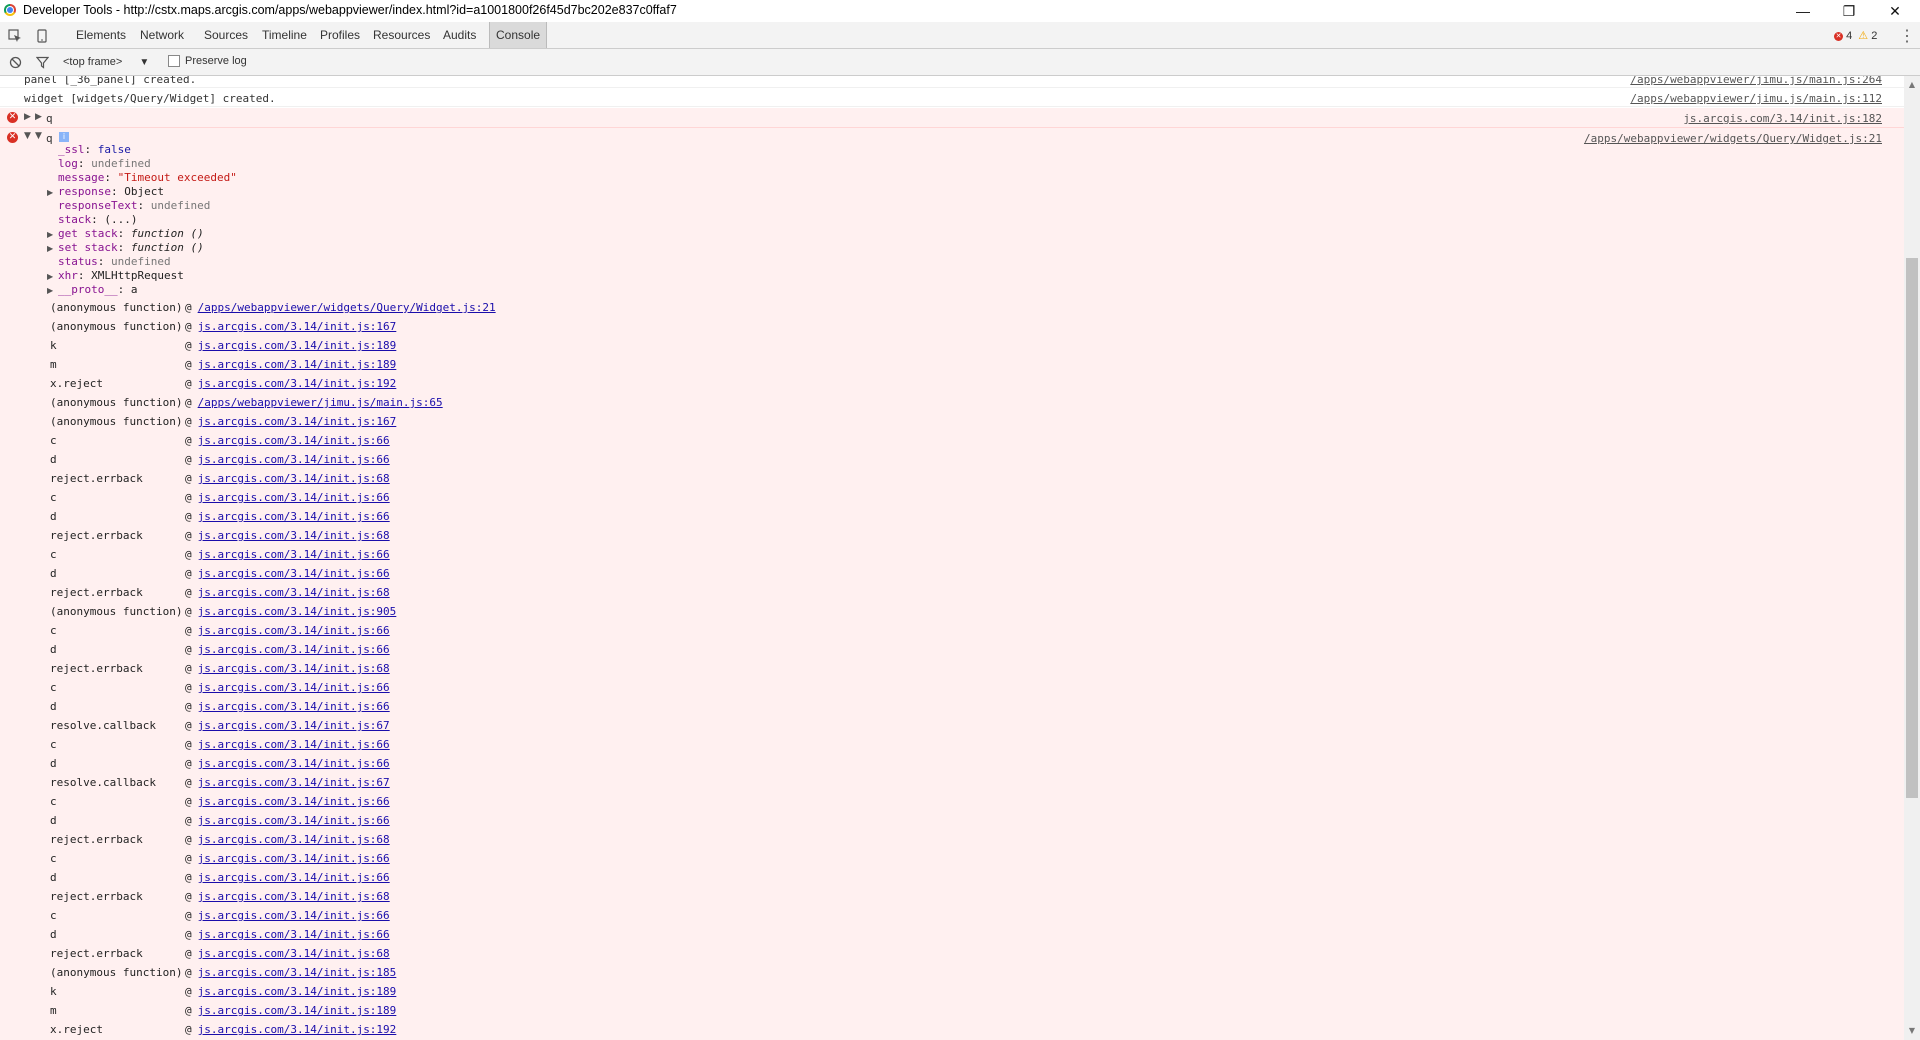 The width and height of the screenshot is (1920, 1040). What do you see at coordinates (106, 62) in the screenshot?
I see `frame-selector: <top frame> ▼` at bounding box center [106, 62].